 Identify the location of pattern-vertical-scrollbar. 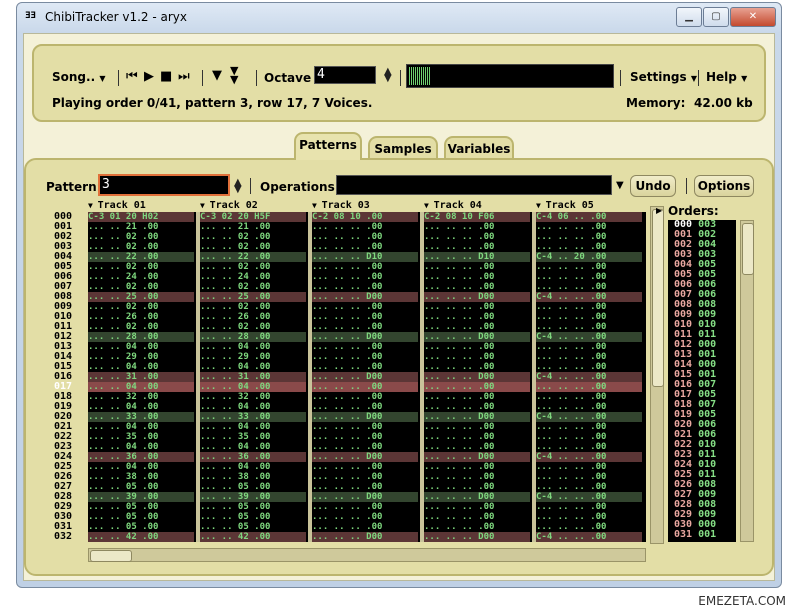
(657, 375).